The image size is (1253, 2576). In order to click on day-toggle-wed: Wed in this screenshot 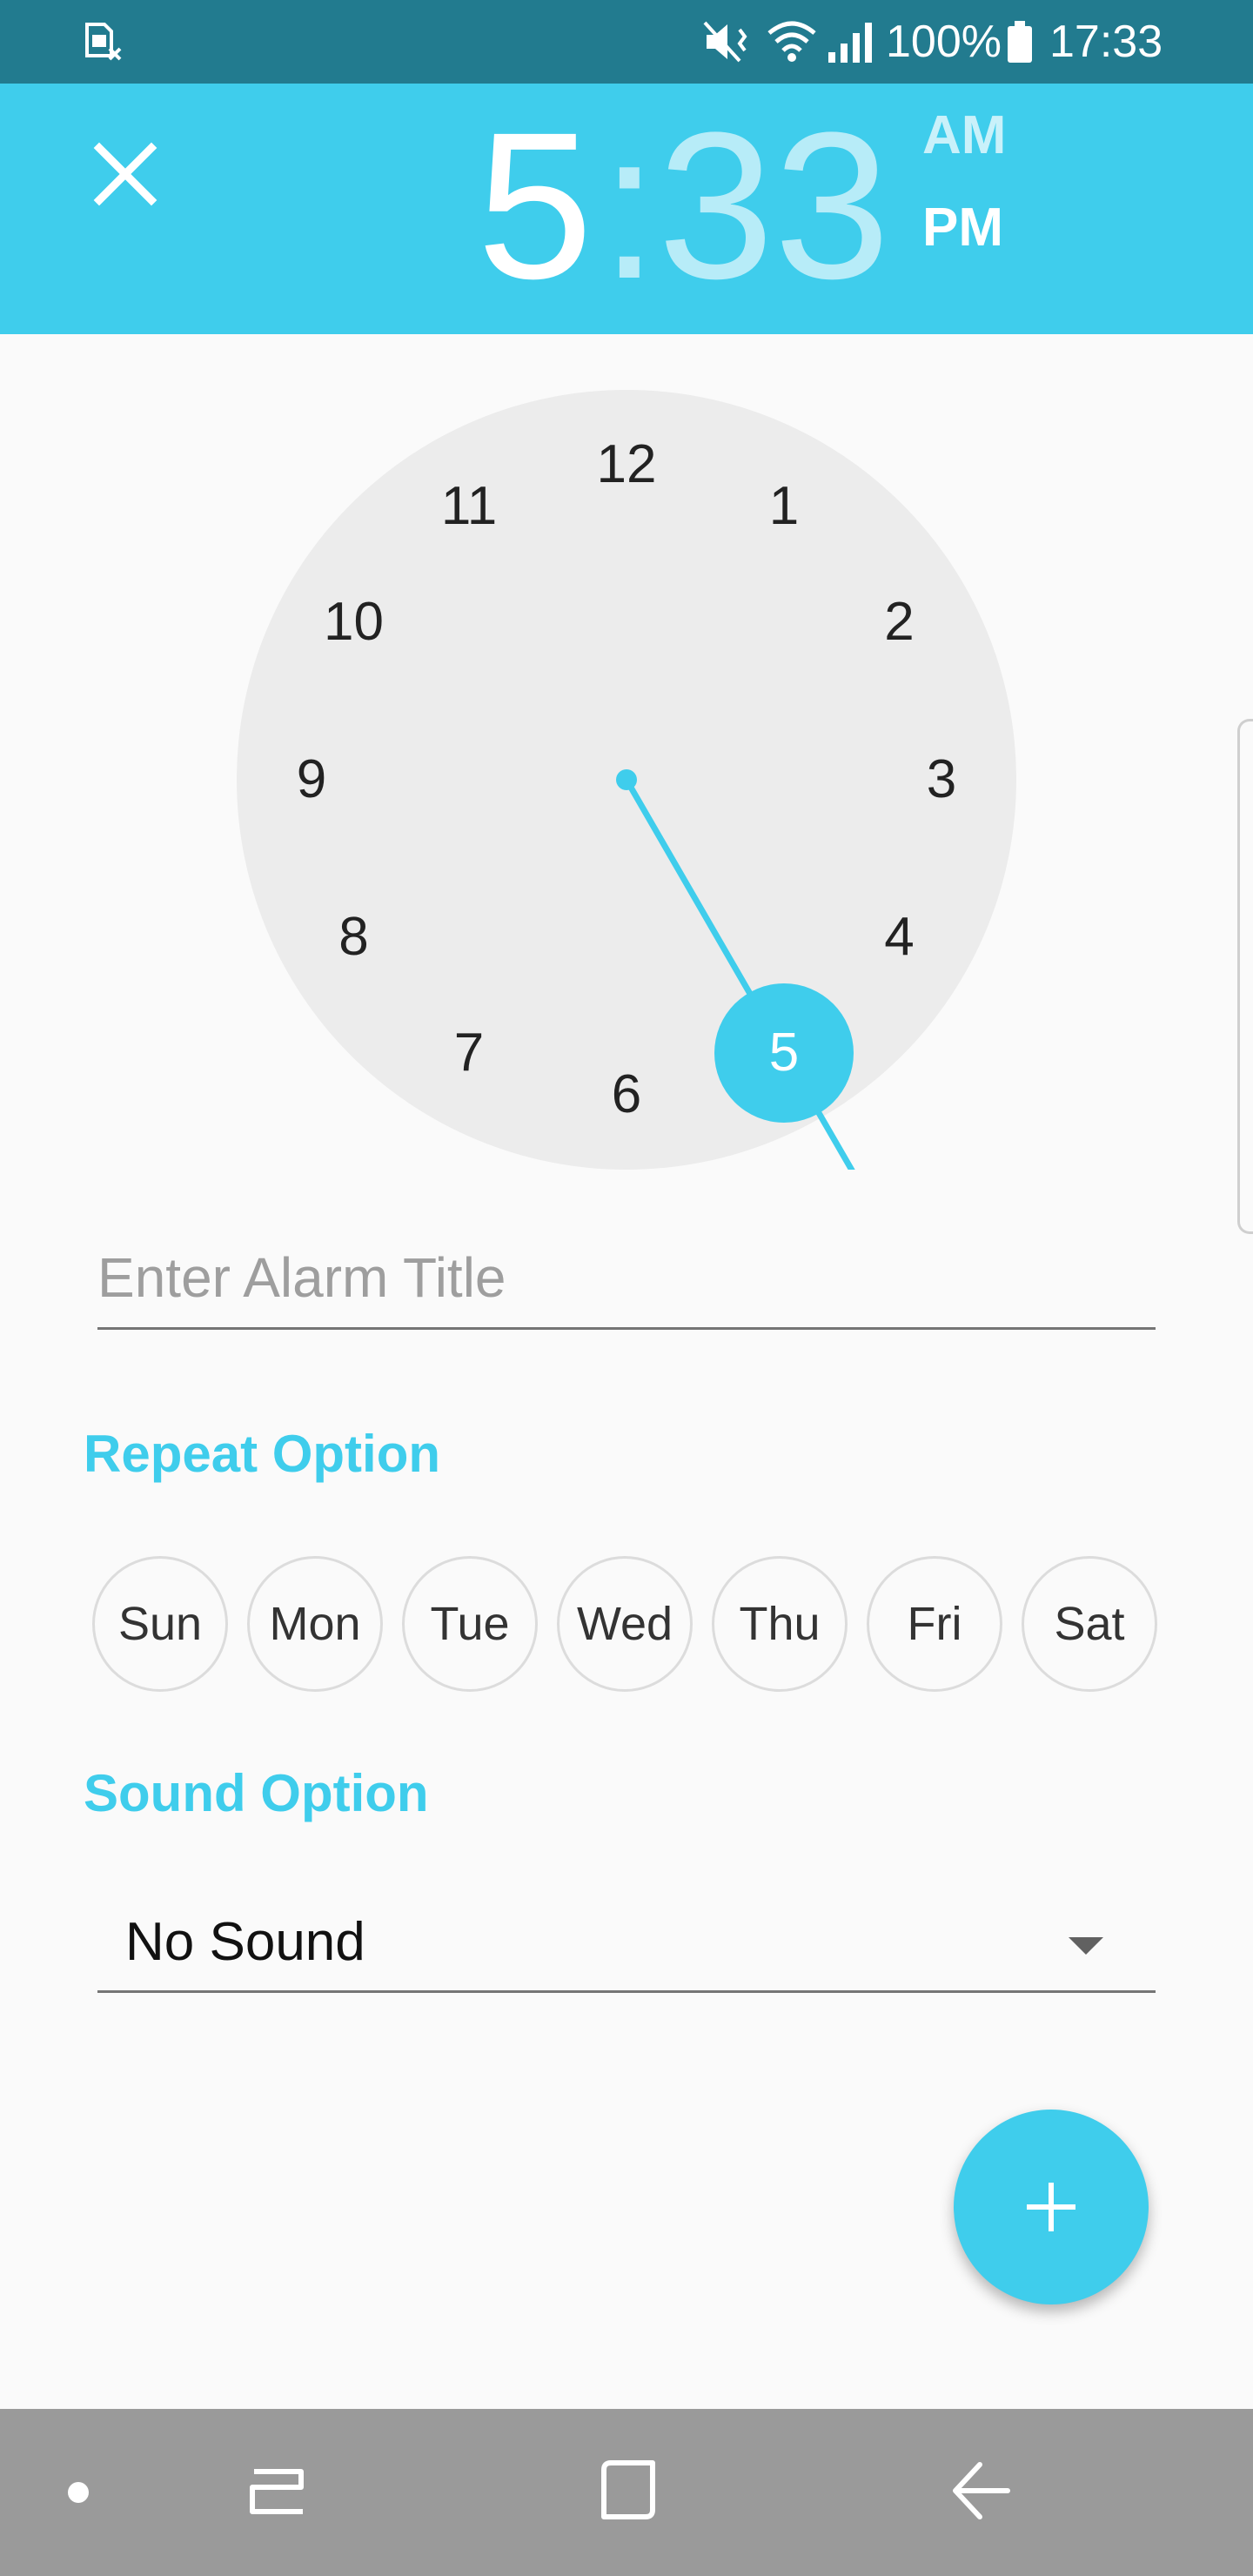, I will do `click(625, 1624)`.